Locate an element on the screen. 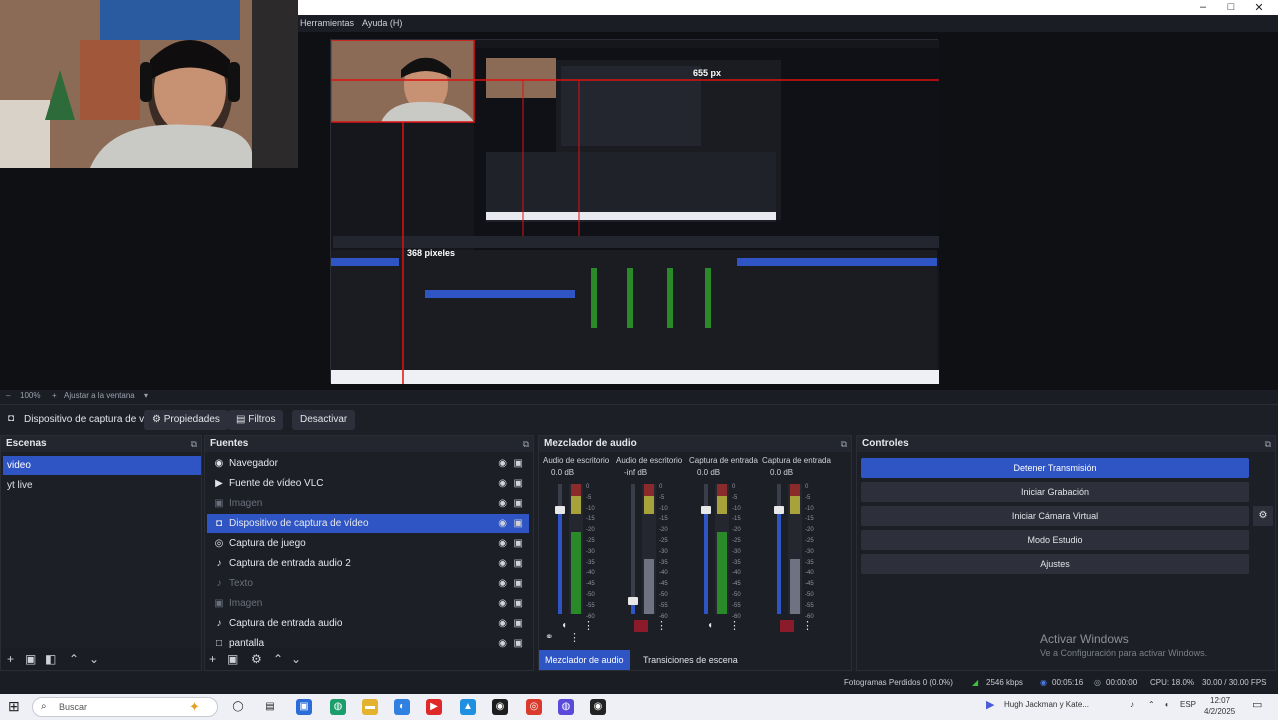 The width and height of the screenshot is (1278, 720). filters-button: ▤ Filtros is located at coordinates (256, 420).